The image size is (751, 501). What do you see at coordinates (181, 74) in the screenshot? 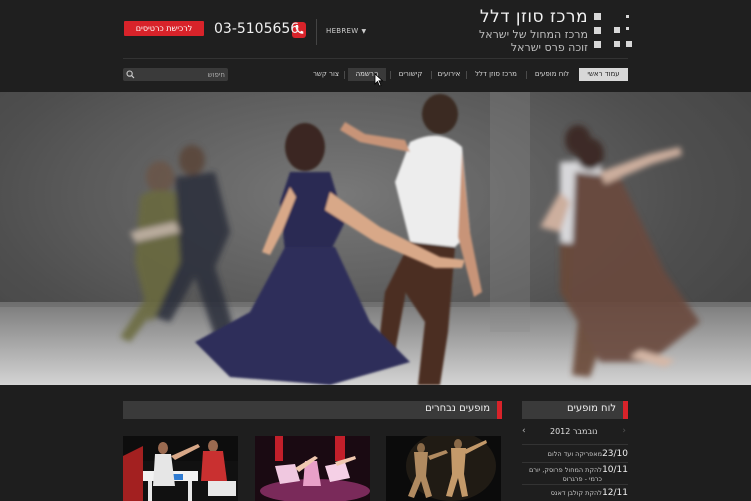
I see `search-input` at bounding box center [181, 74].